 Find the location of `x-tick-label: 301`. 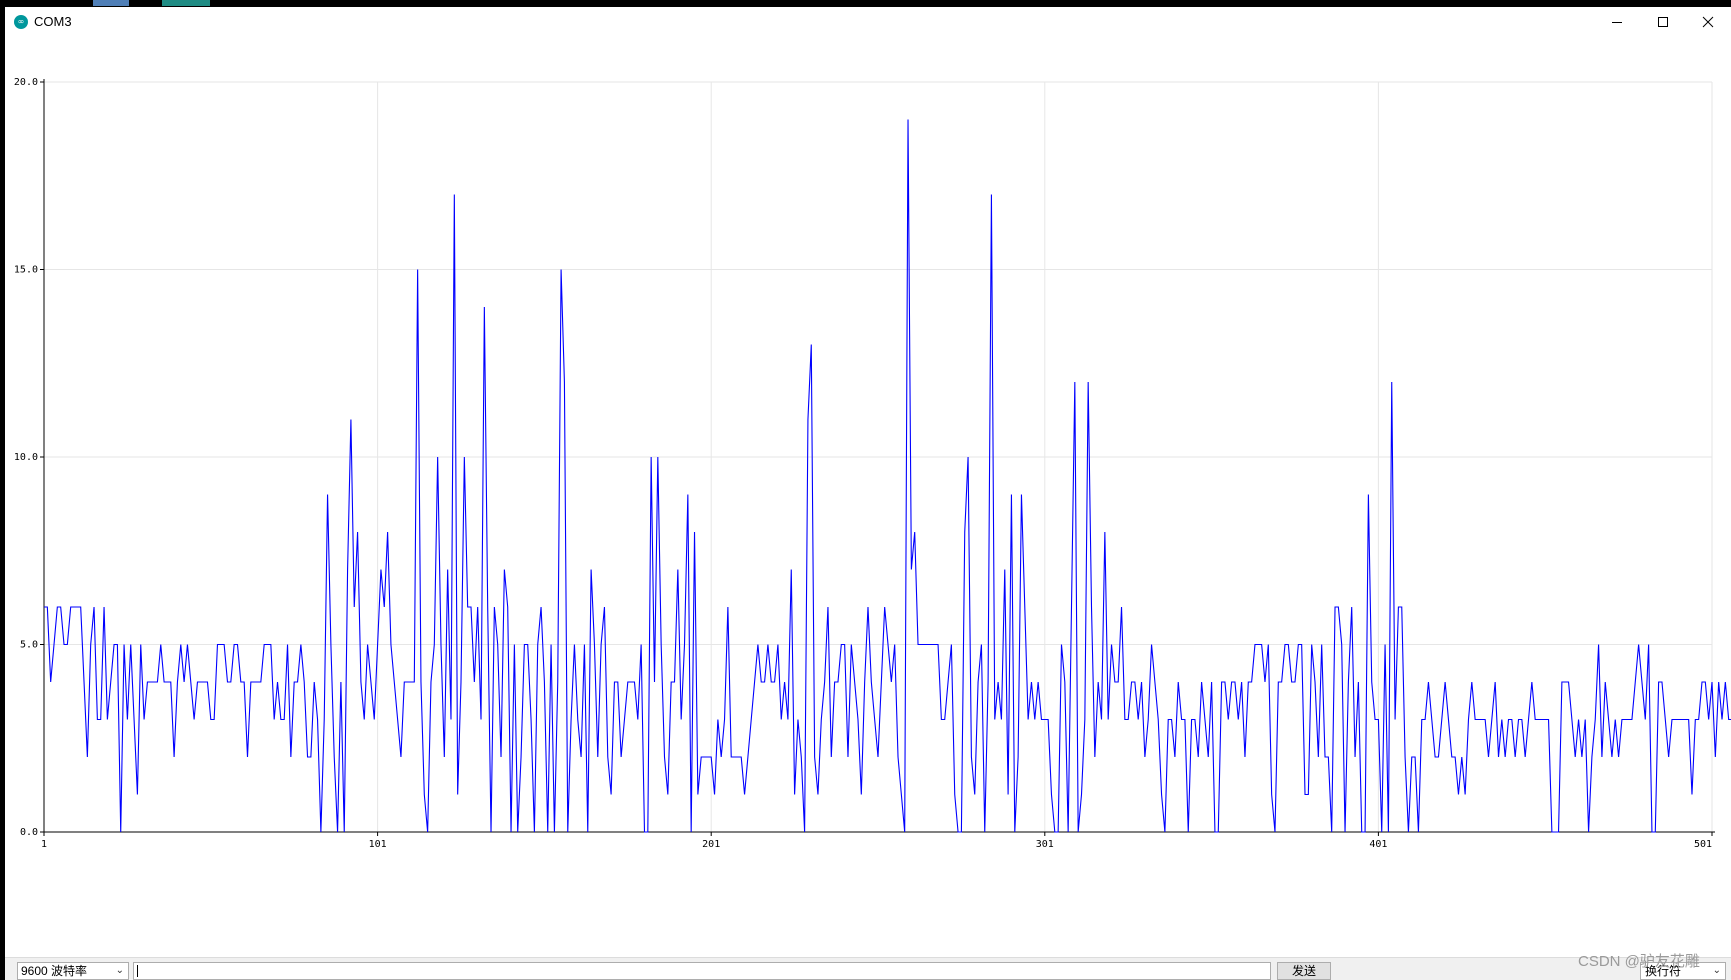

x-tick-label: 301 is located at coordinates (1045, 844).